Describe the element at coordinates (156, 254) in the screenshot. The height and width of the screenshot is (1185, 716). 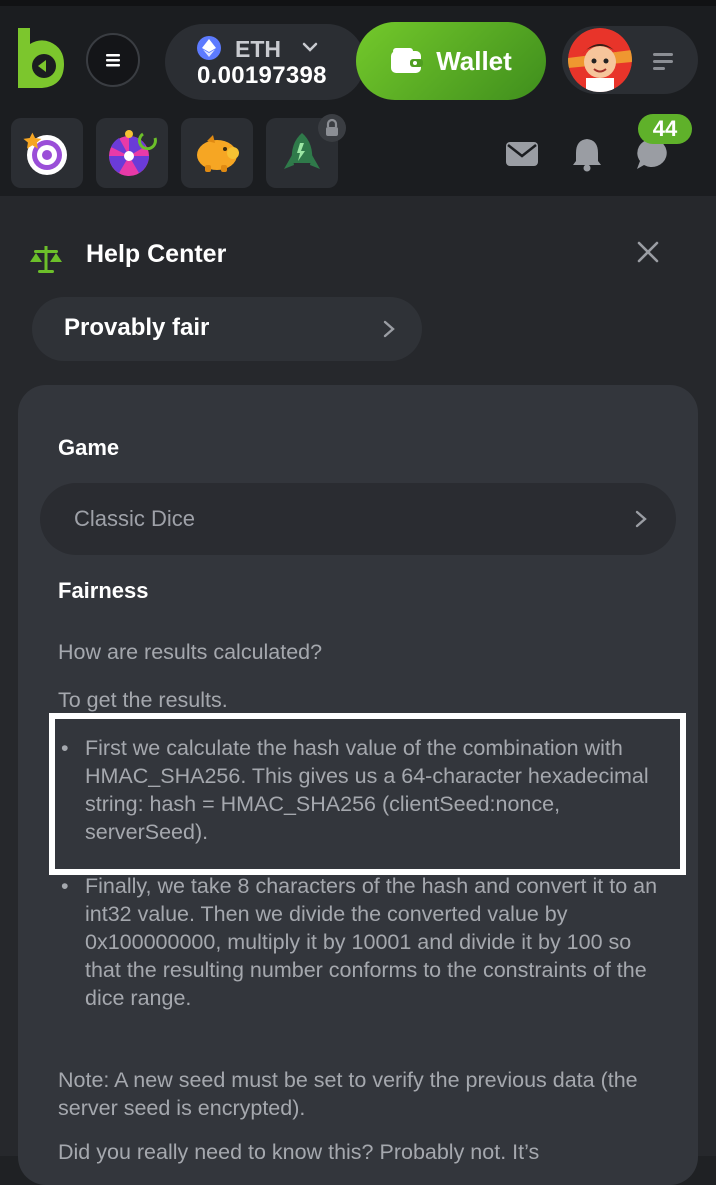
I see `help-center-title: Help Center` at that location.